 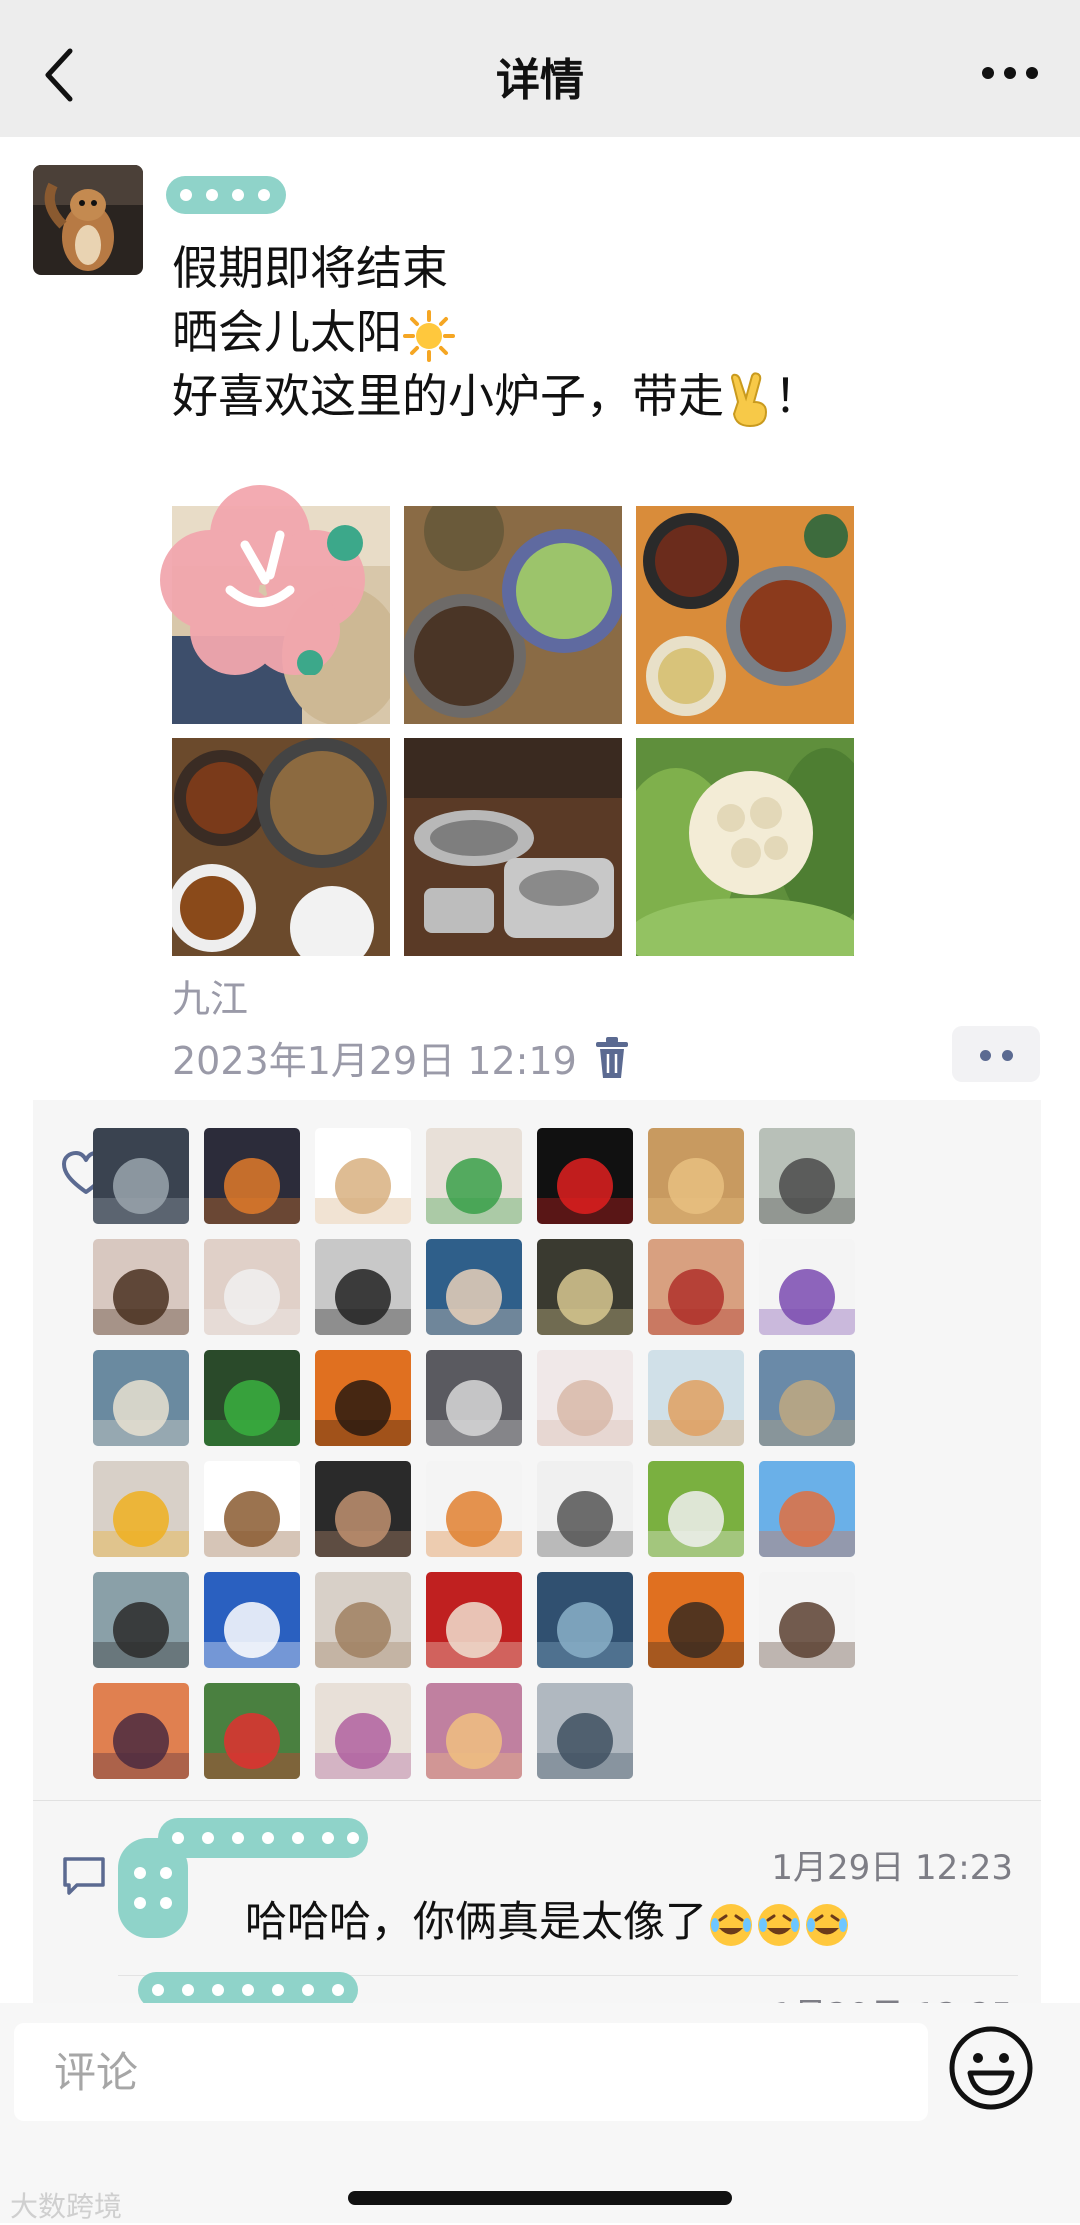 I want to click on post-line-3-end: ！, so click(x=797, y=396).